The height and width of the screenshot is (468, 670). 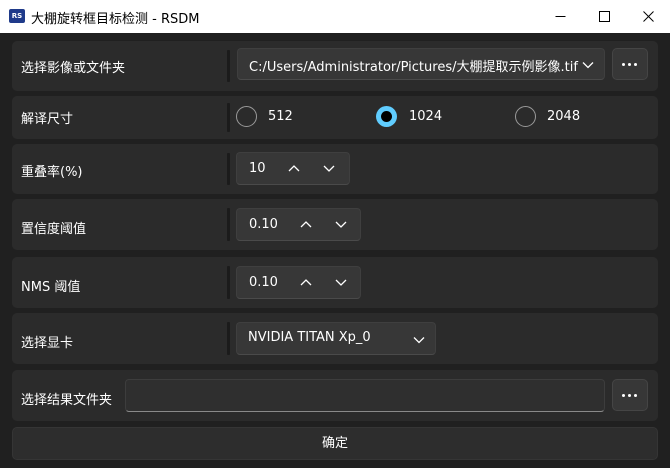 What do you see at coordinates (365, 395) in the screenshot?
I see `output-folder-input` at bounding box center [365, 395].